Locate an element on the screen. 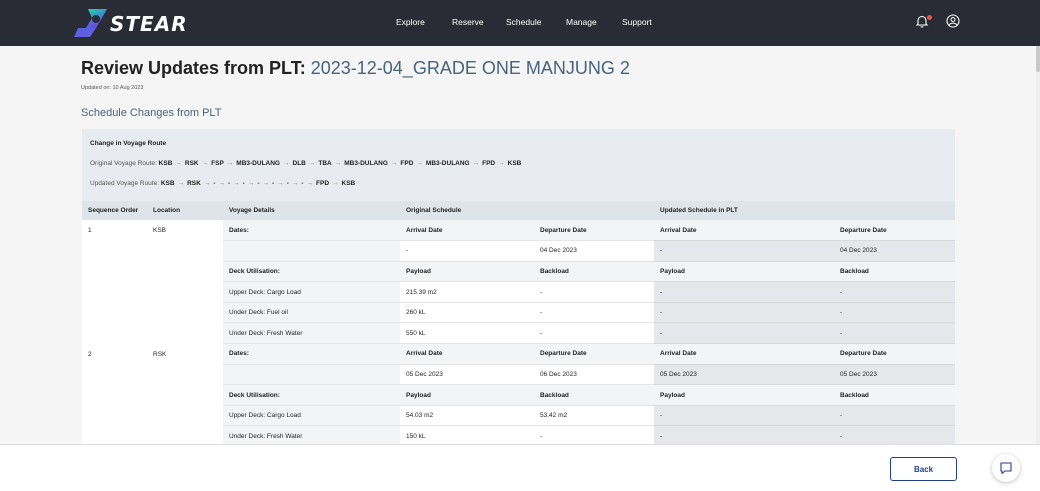  original-value-cell: Backload is located at coordinates (594, 395).